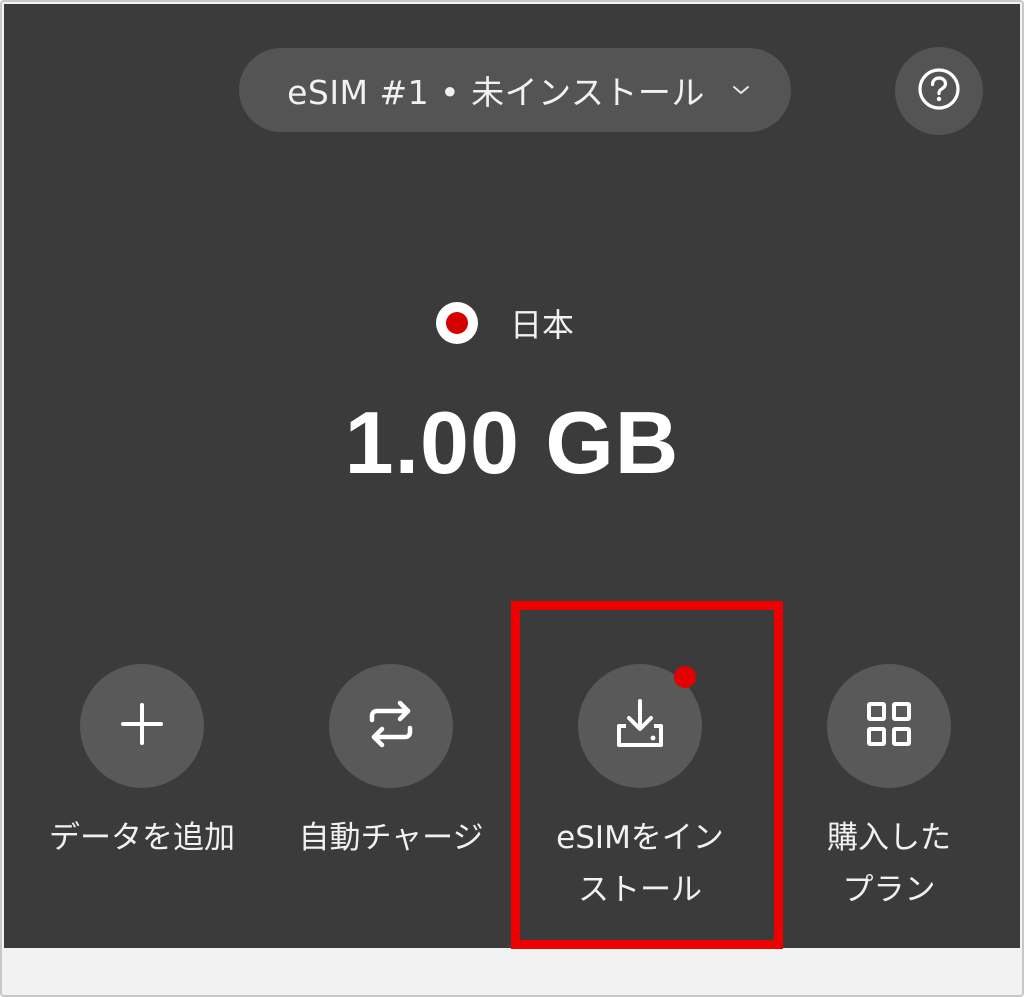 Image resolution: width=1024 pixels, height=997 pixels. I want to click on esim-selector-dropdown: eSIM #1 • 未インストール, so click(515, 90).